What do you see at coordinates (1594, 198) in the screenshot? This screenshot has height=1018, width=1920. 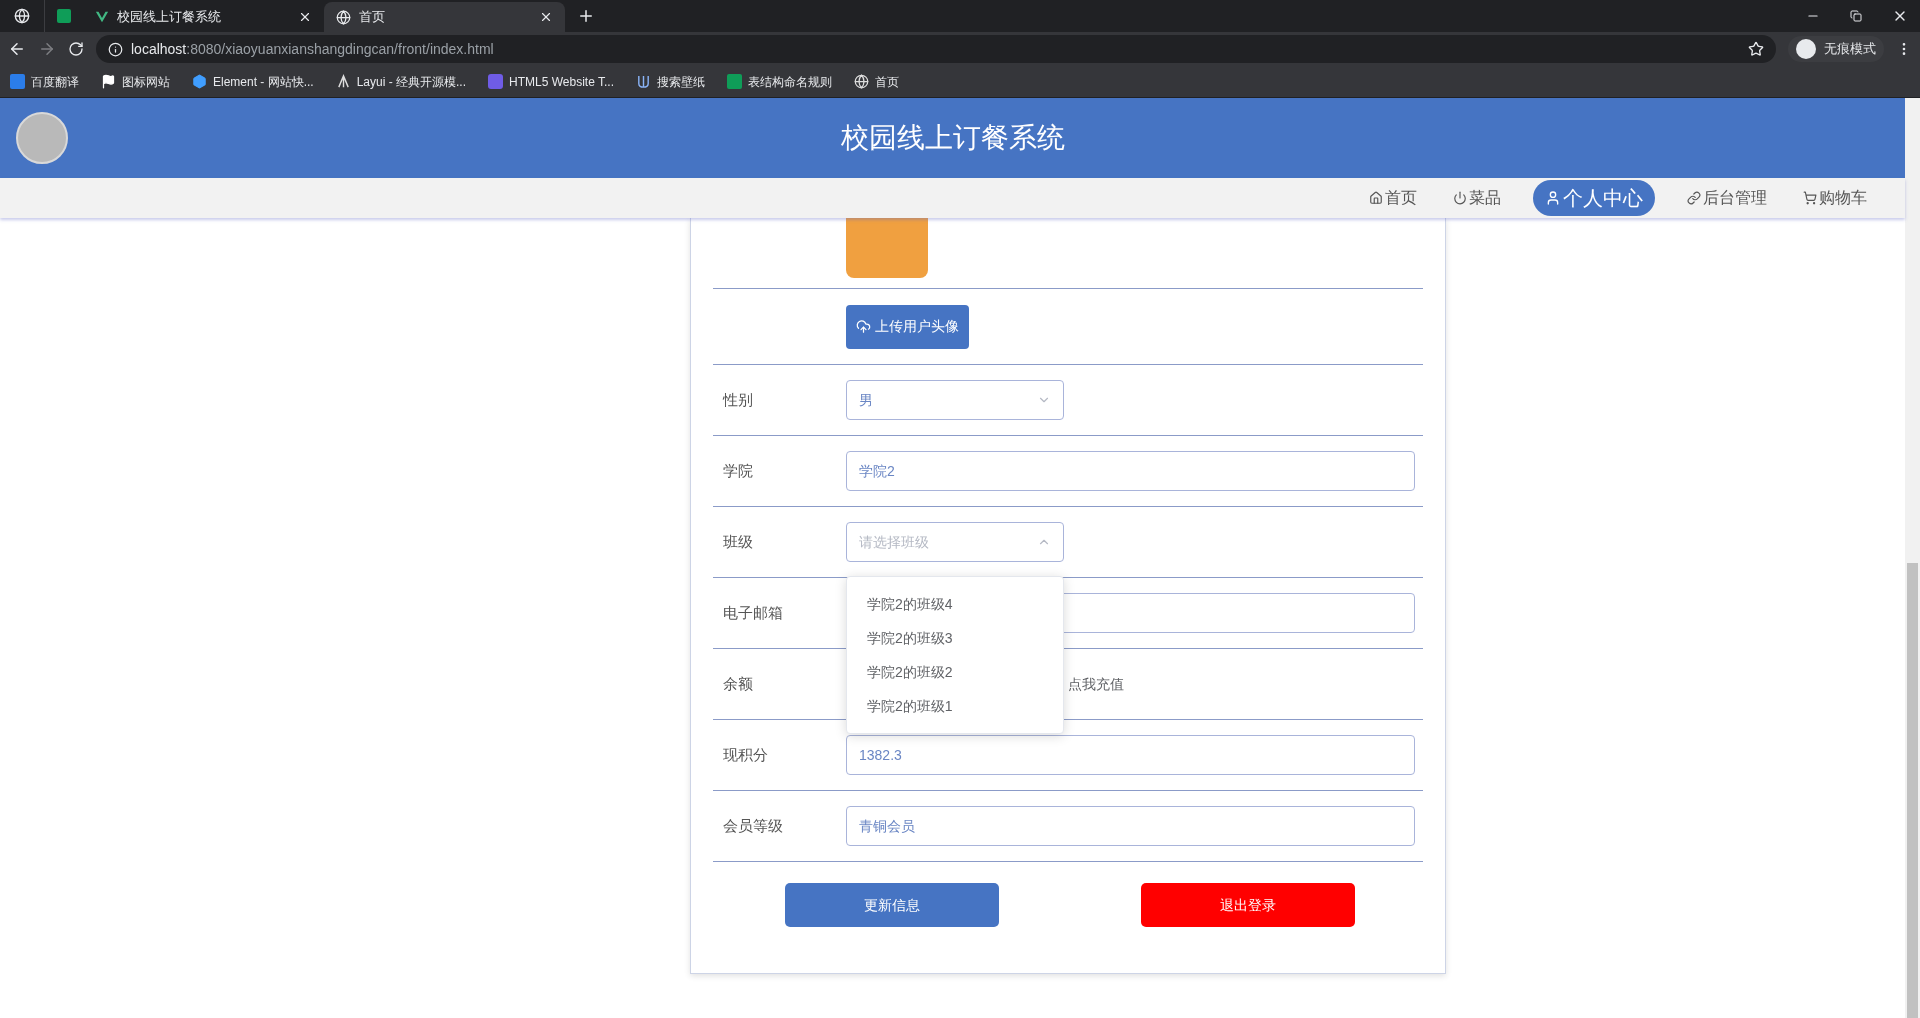 I see `nav-item: 个人中心` at bounding box center [1594, 198].